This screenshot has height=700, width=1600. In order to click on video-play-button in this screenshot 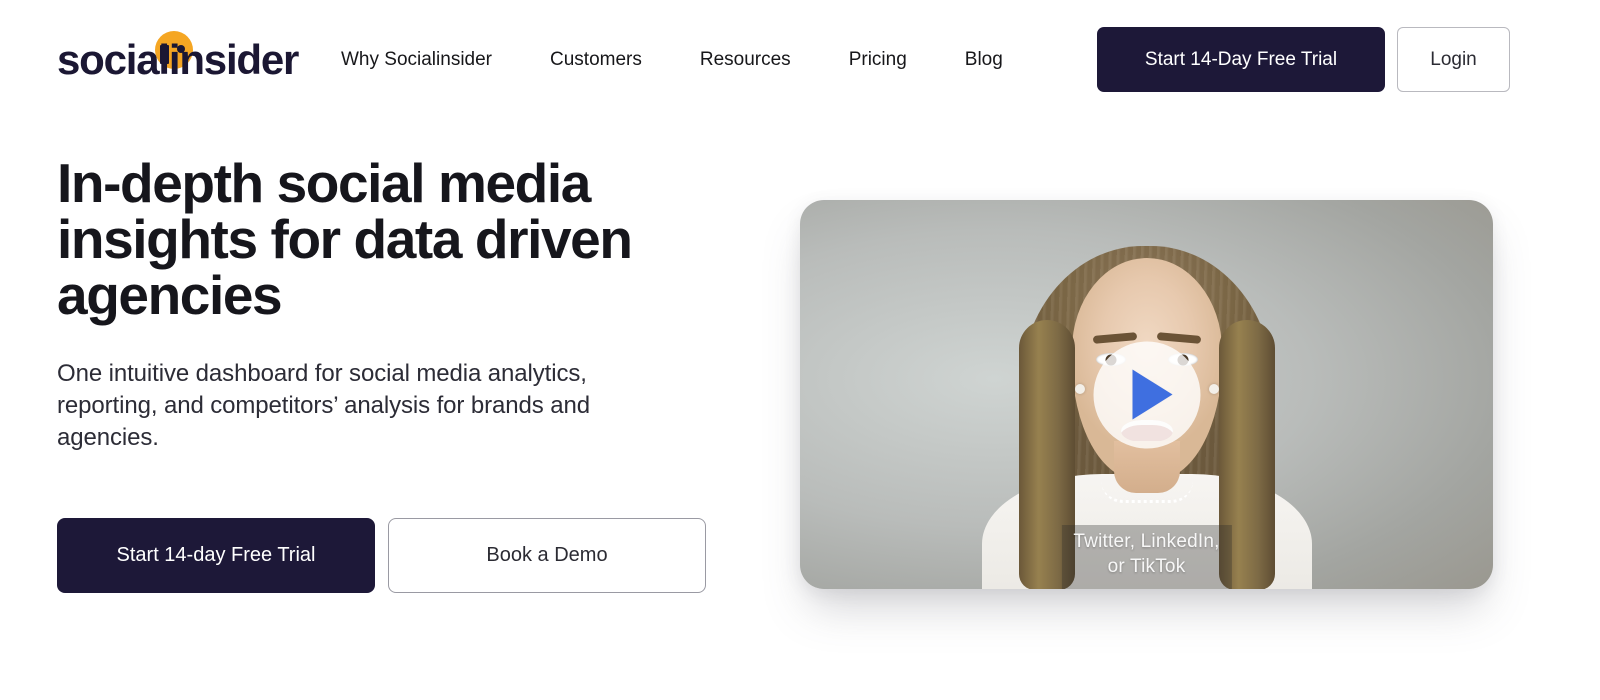, I will do `click(1146, 394)`.